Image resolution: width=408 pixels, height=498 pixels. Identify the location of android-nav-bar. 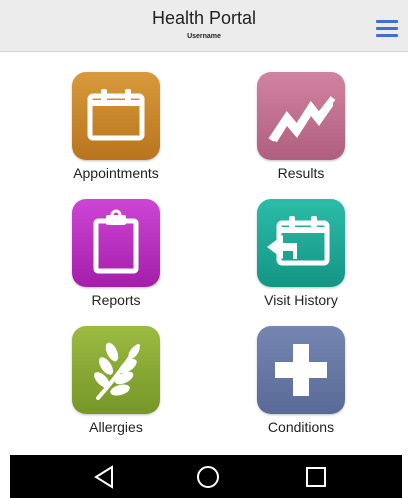
(206, 476).